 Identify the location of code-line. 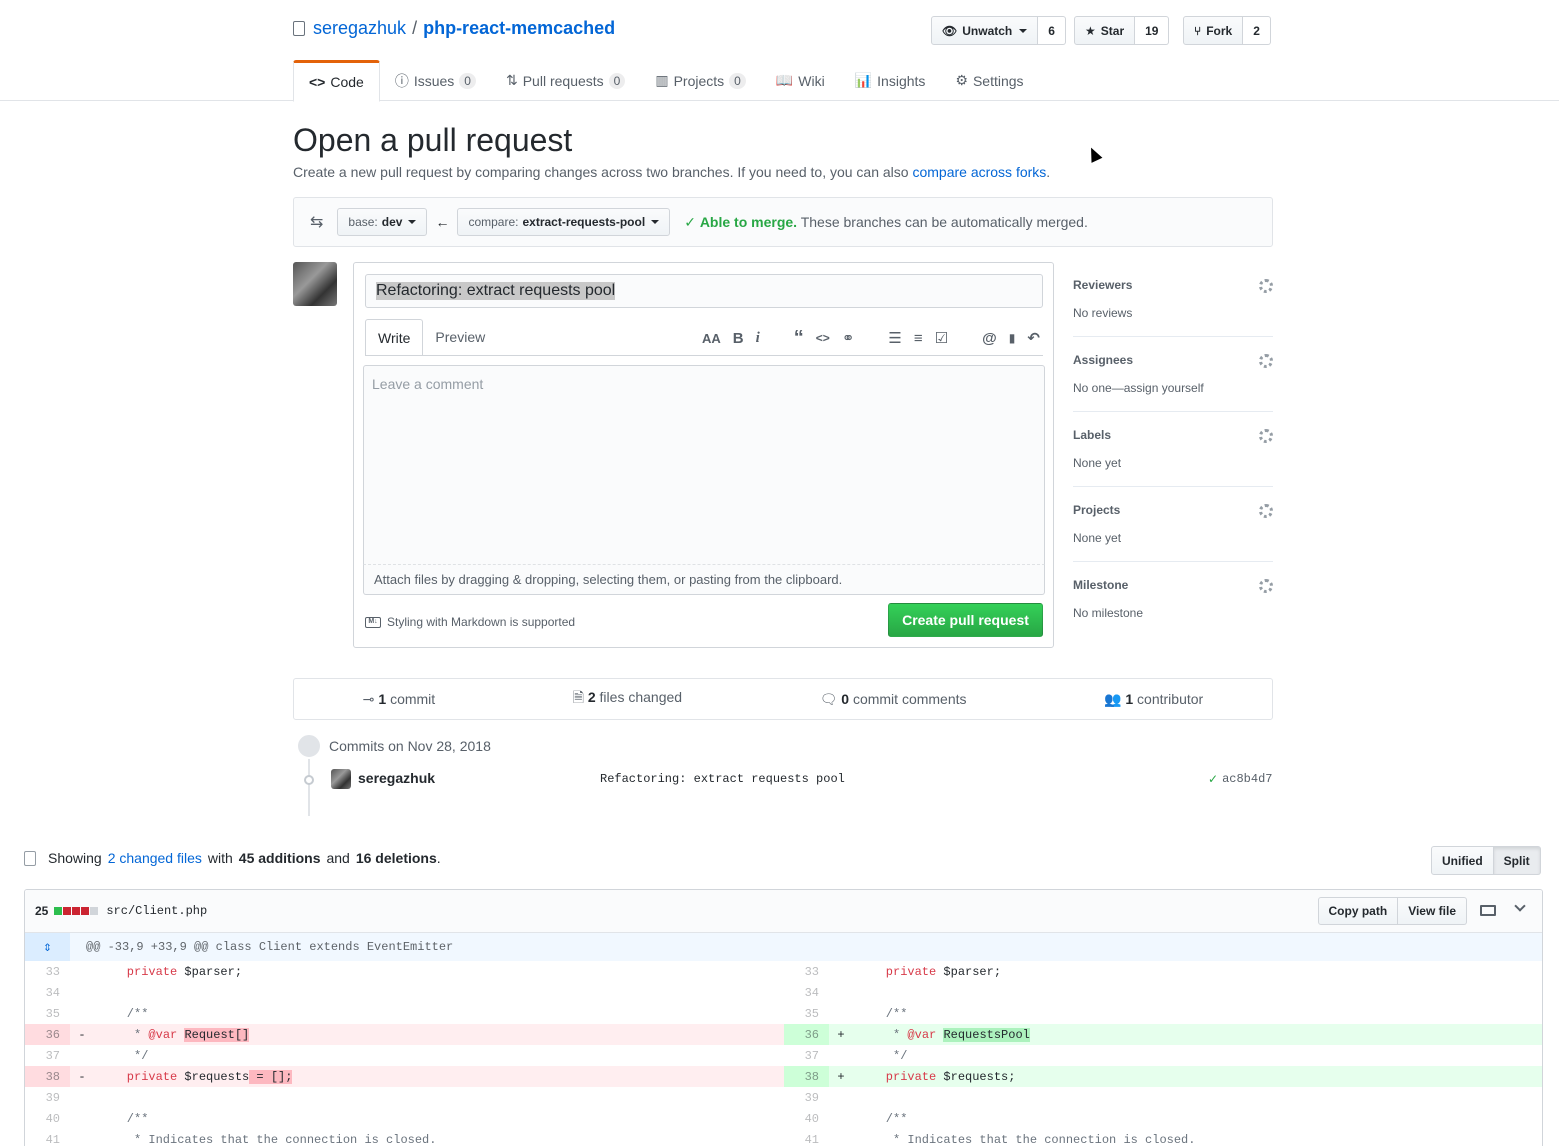
(1197, 992).